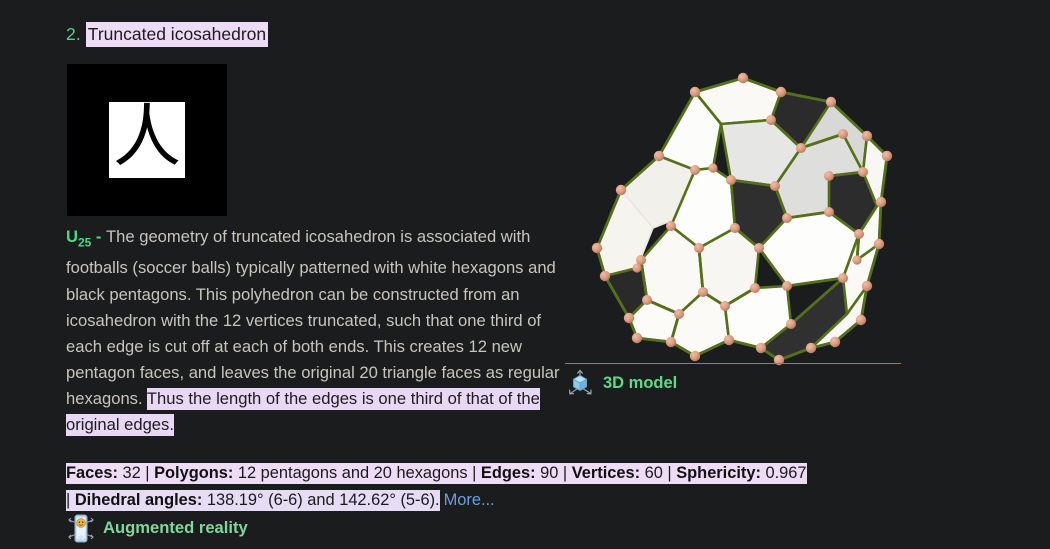 The image size is (1050, 549). I want to click on sphericity-label: Sphericity:, so click(718, 473).